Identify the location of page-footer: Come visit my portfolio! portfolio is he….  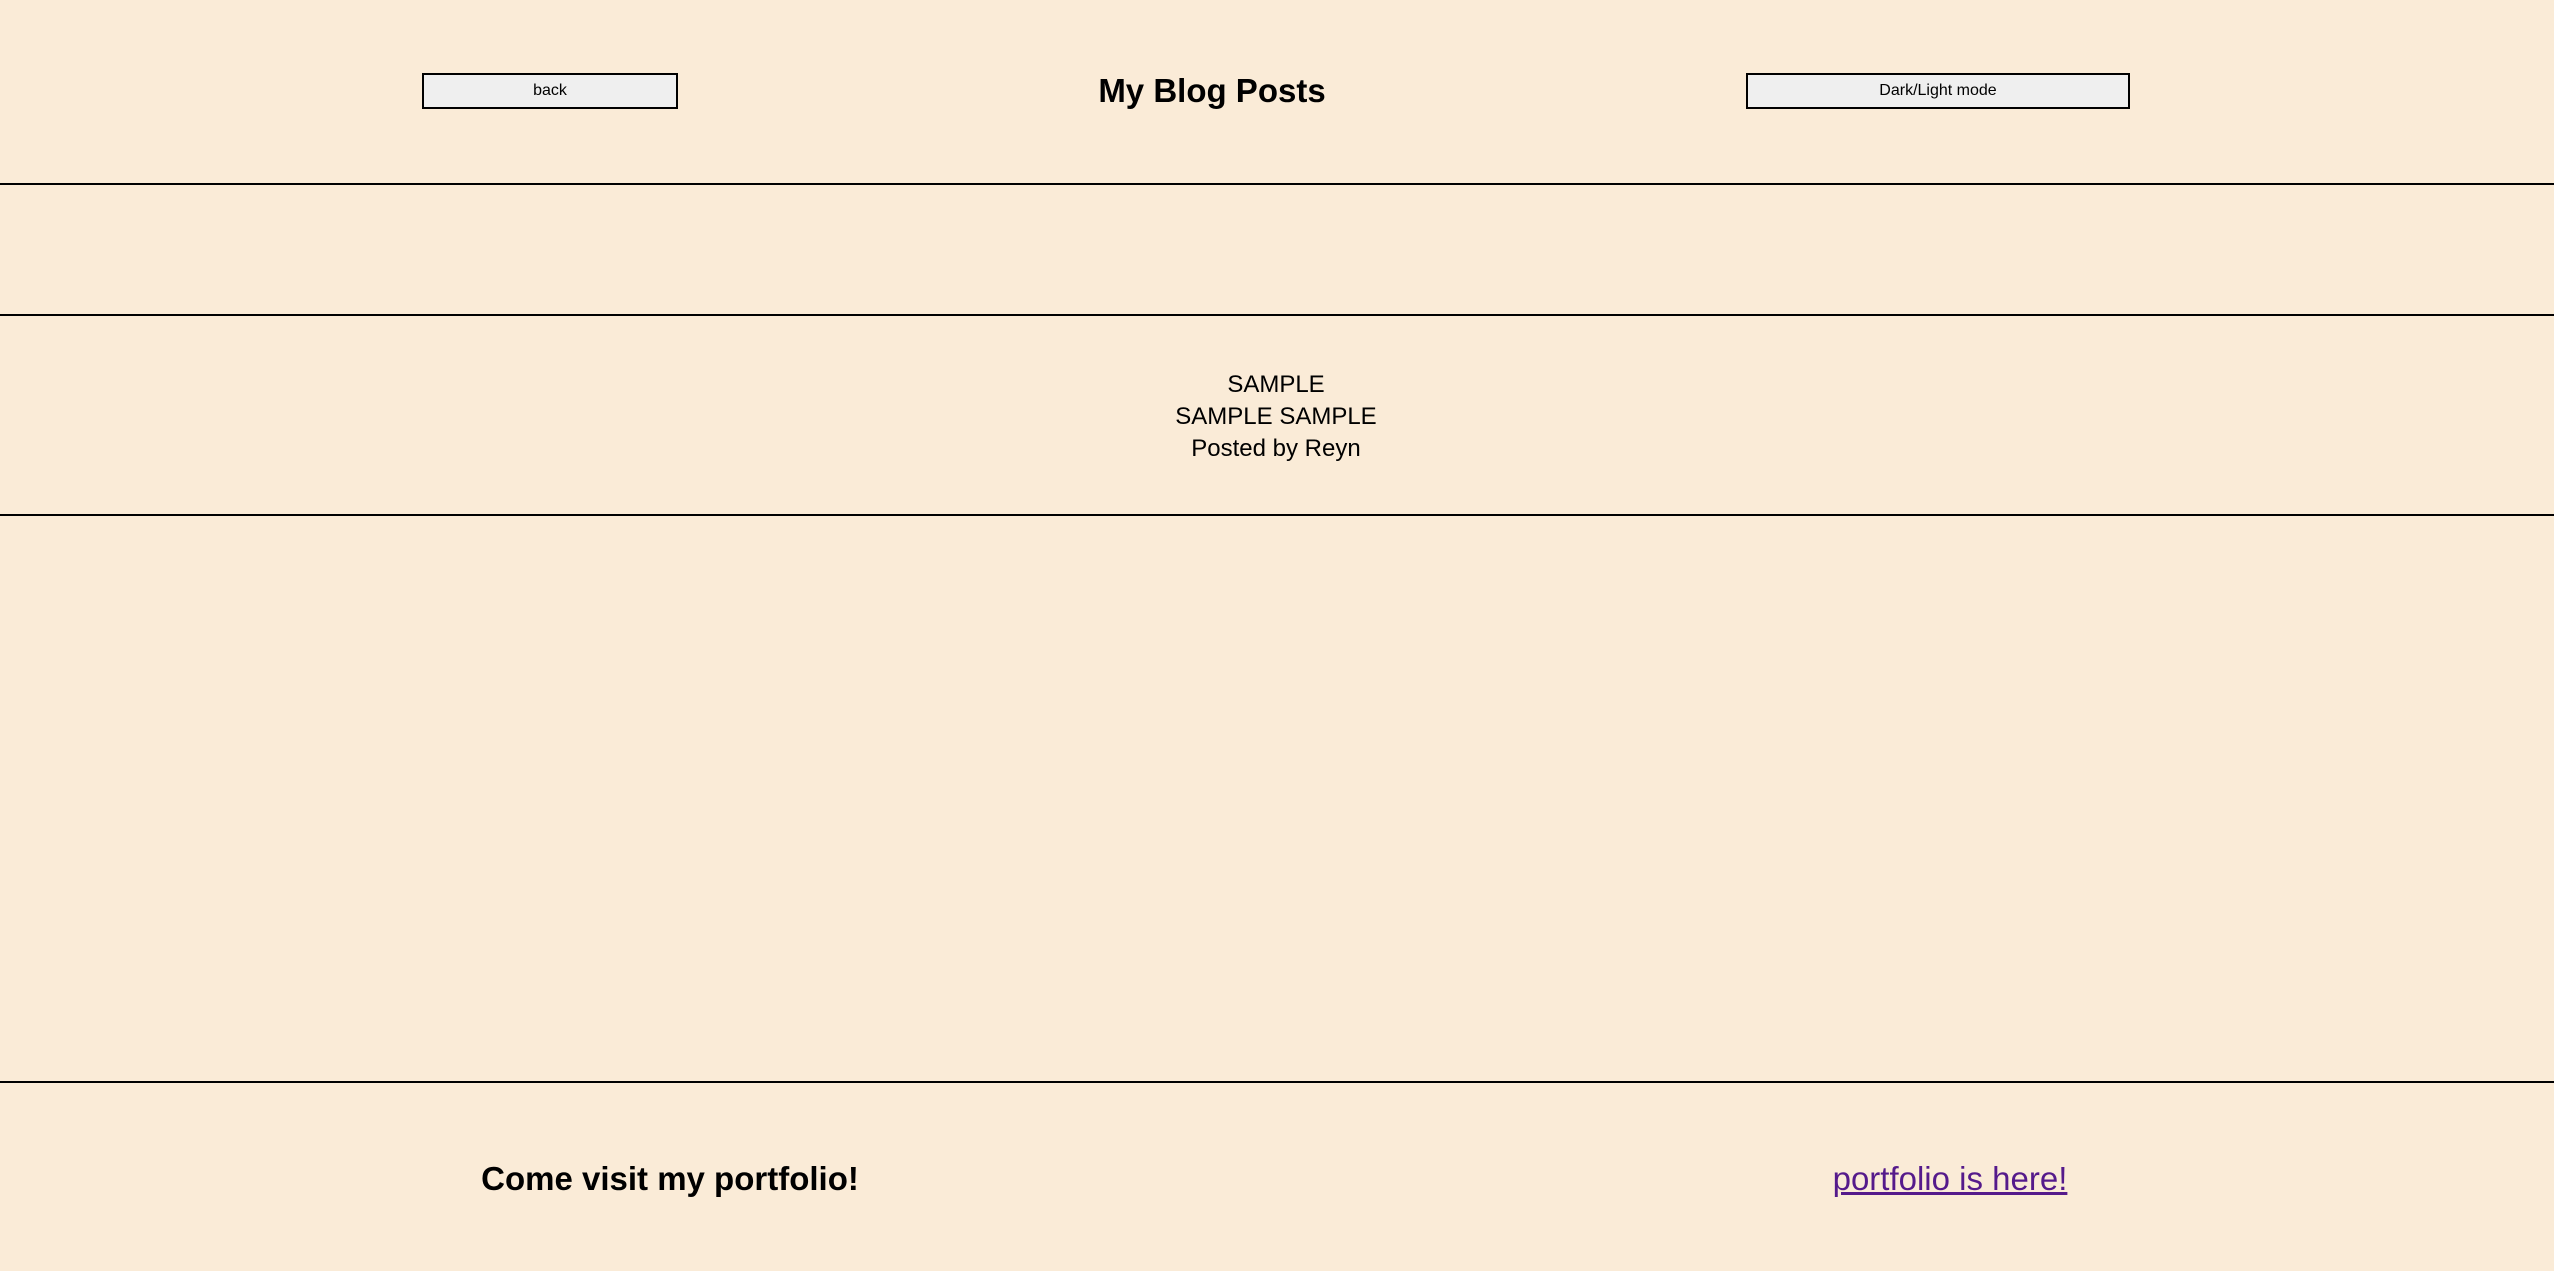
(1277, 1177).